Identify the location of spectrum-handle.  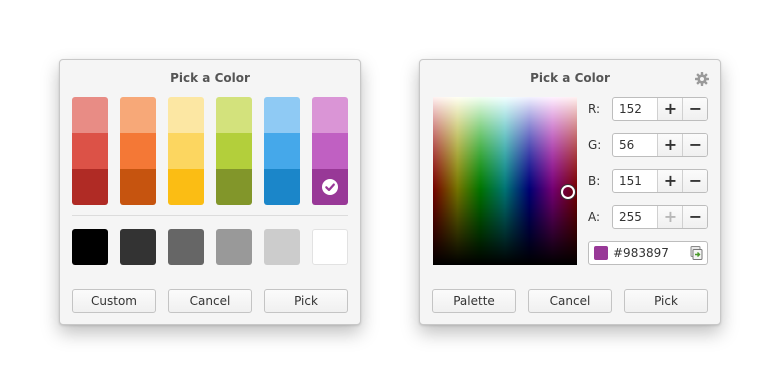
(568, 192).